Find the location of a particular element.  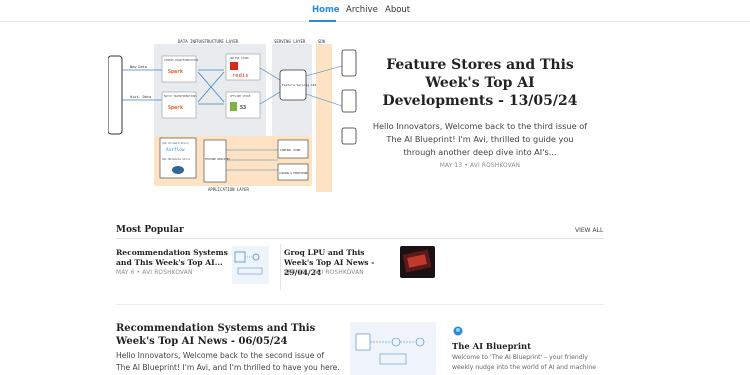

popular-item-2-thumbnail is located at coordinates (417, 262).